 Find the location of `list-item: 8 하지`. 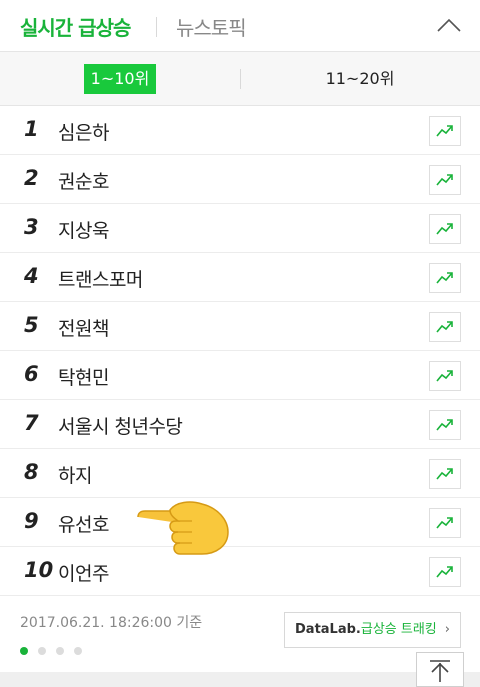

list-item: 8 하지 is located at coordinates (240, 473).